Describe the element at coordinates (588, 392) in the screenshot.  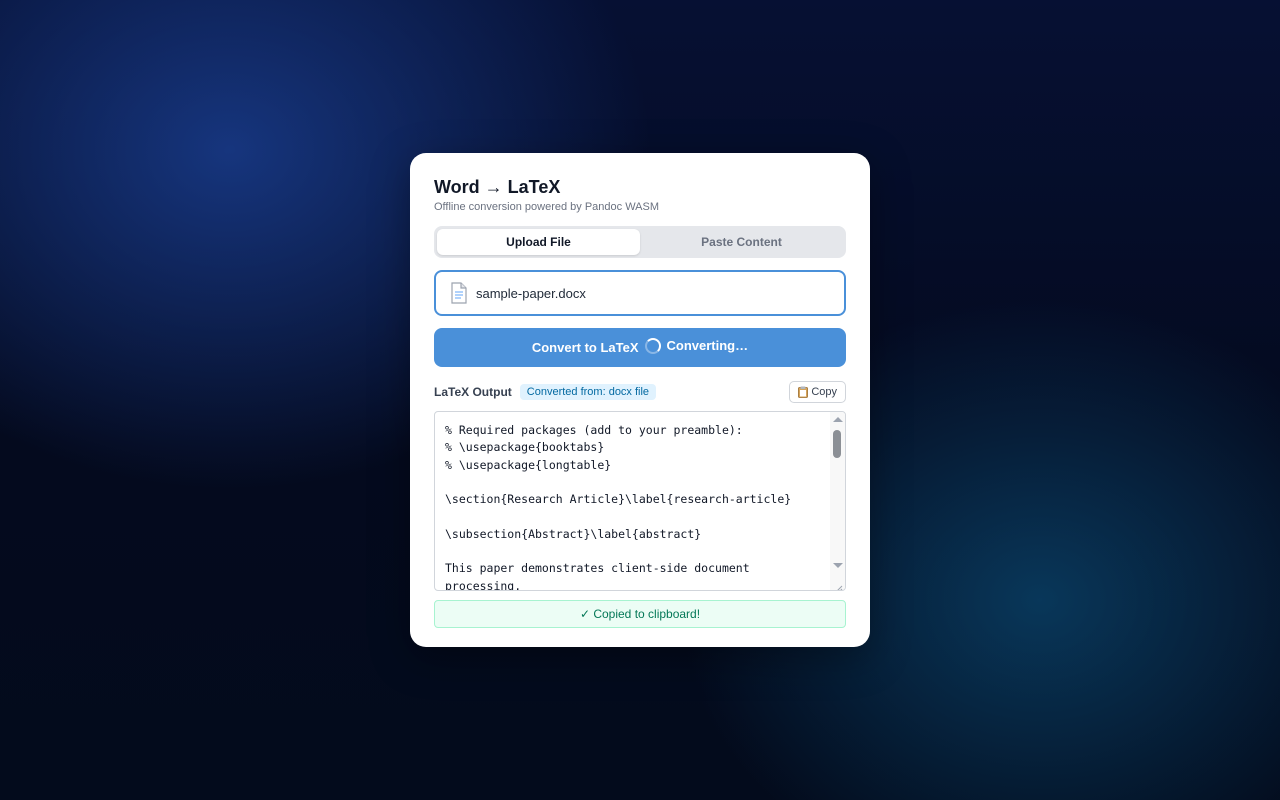
I see `source-badge: Converted from: docx file` at that location.